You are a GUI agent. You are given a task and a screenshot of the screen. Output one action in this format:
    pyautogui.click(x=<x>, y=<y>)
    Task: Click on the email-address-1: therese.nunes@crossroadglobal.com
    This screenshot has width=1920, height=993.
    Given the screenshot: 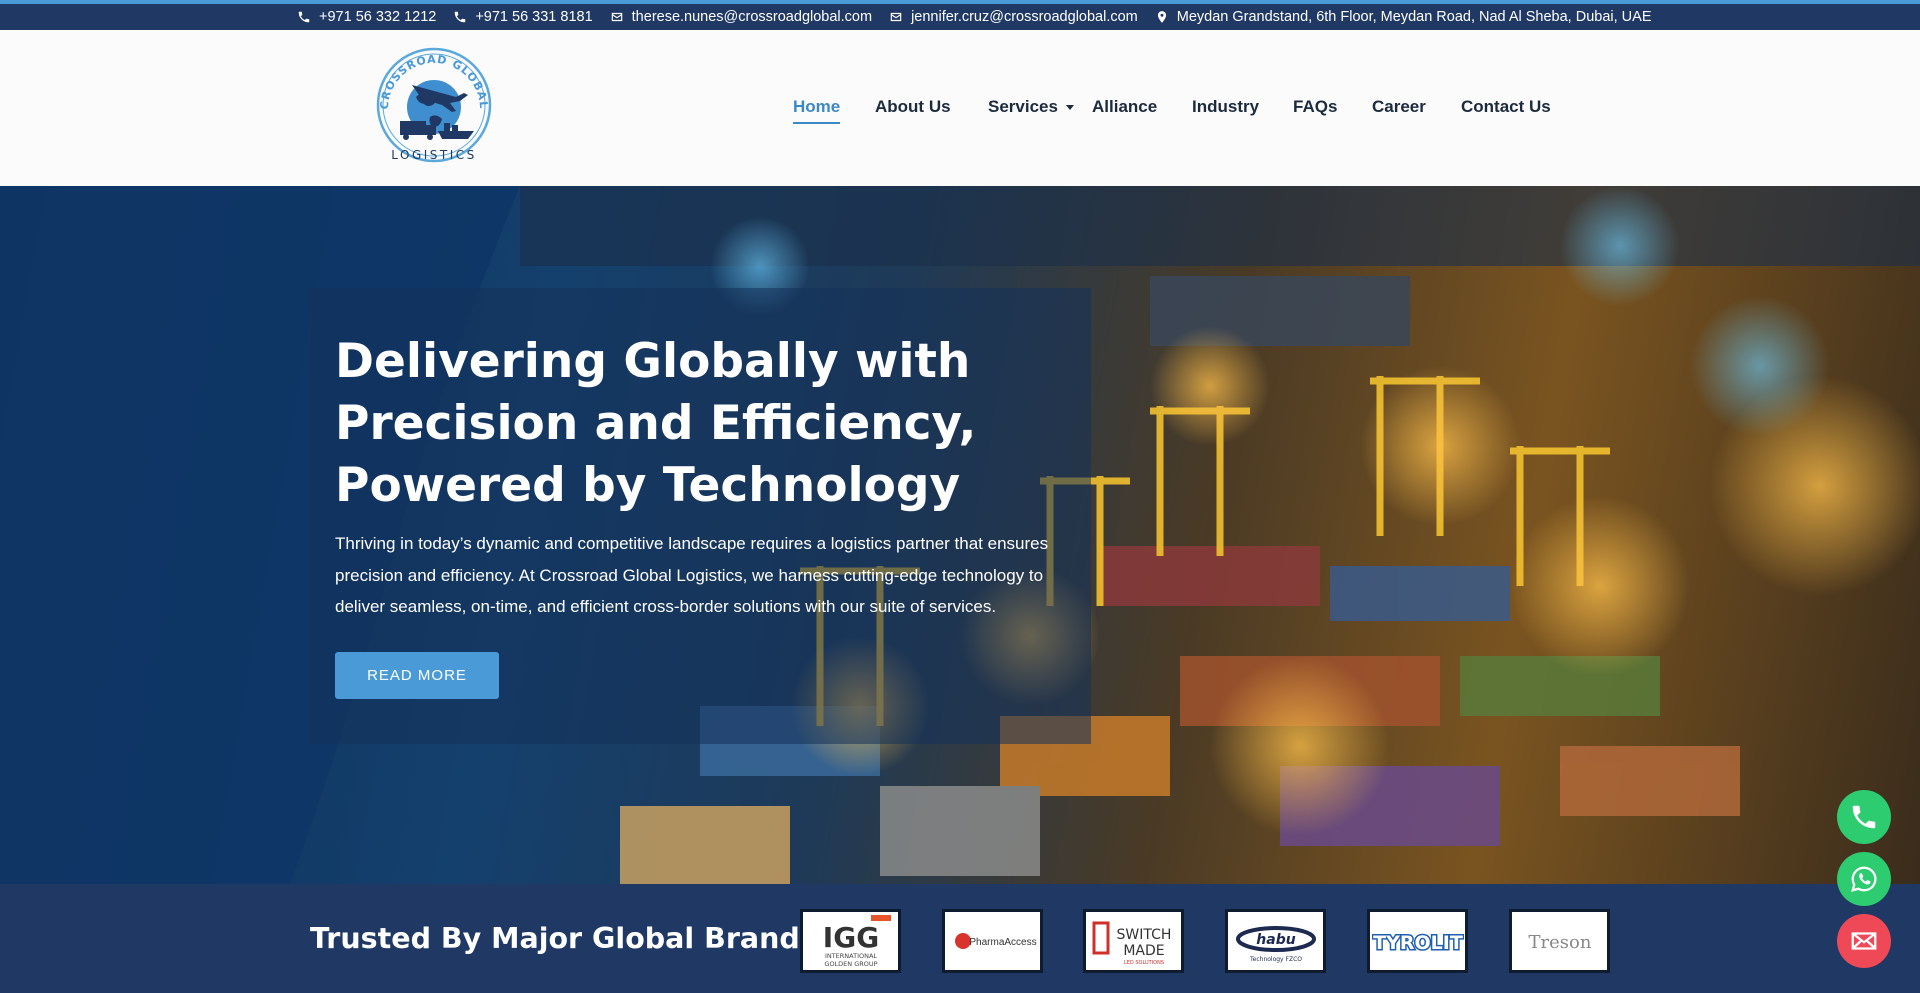 What is the action you would take?
    pyautogui.click(x=752, y=17)
    